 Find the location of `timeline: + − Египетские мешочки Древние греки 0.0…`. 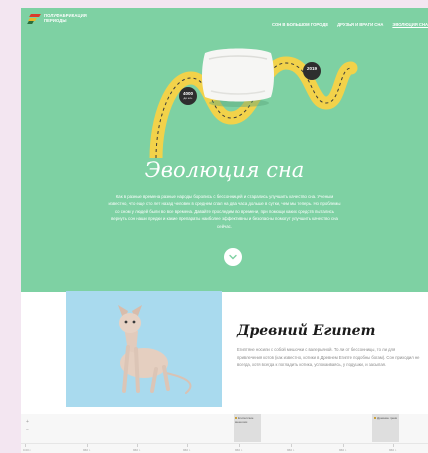

timeline: + − Египетские мешочки Древние греки 0.0… is located at coordinates (224, 433).